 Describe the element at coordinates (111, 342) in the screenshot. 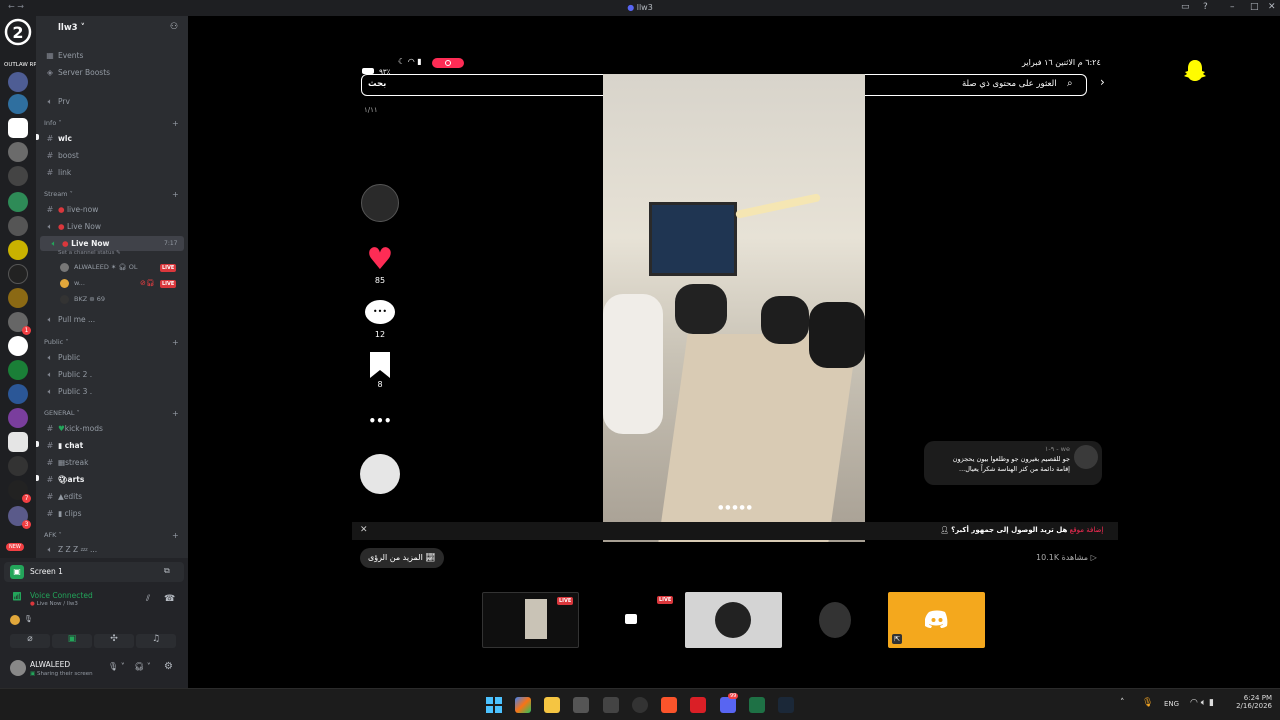

I see `category-public: Public ˅ +` at that location.